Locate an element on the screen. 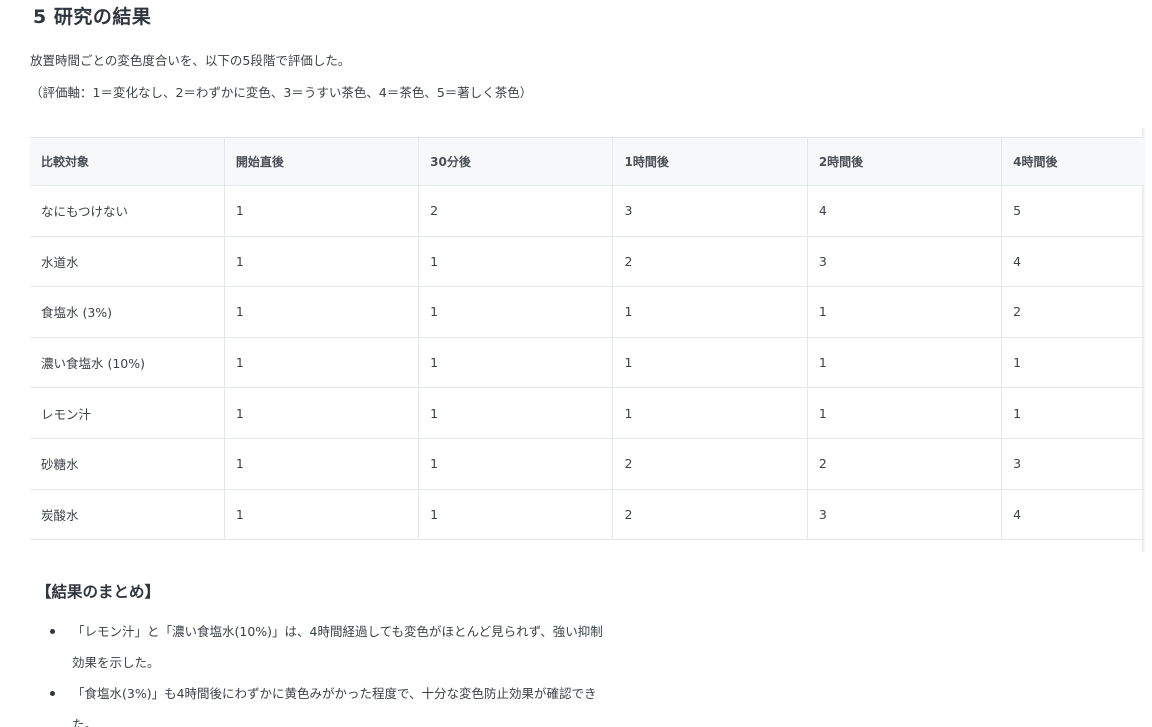 The image size is (1152, 727). table-header-row: 比較対象 開始直後 30分後 1時間後 2時間後 4時間後 is located at coordinates (587, 161).